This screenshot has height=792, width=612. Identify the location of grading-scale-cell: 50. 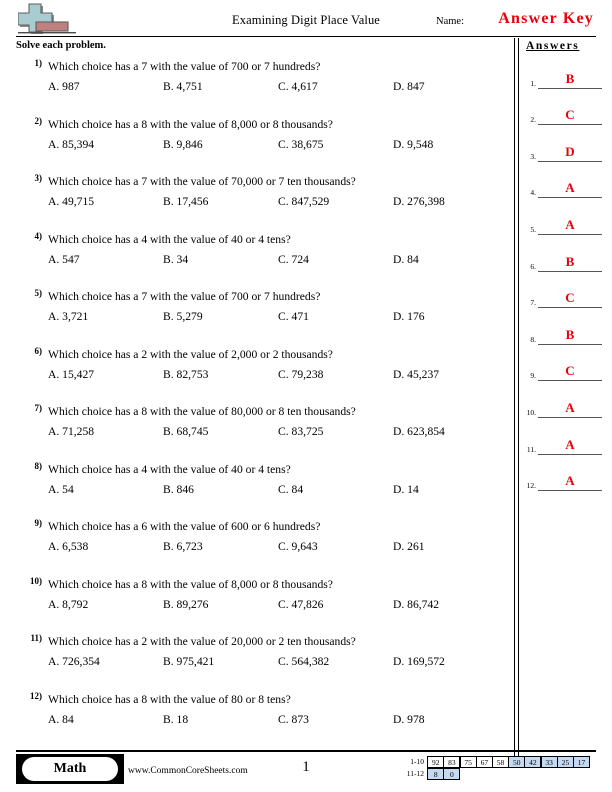
(517, 762).